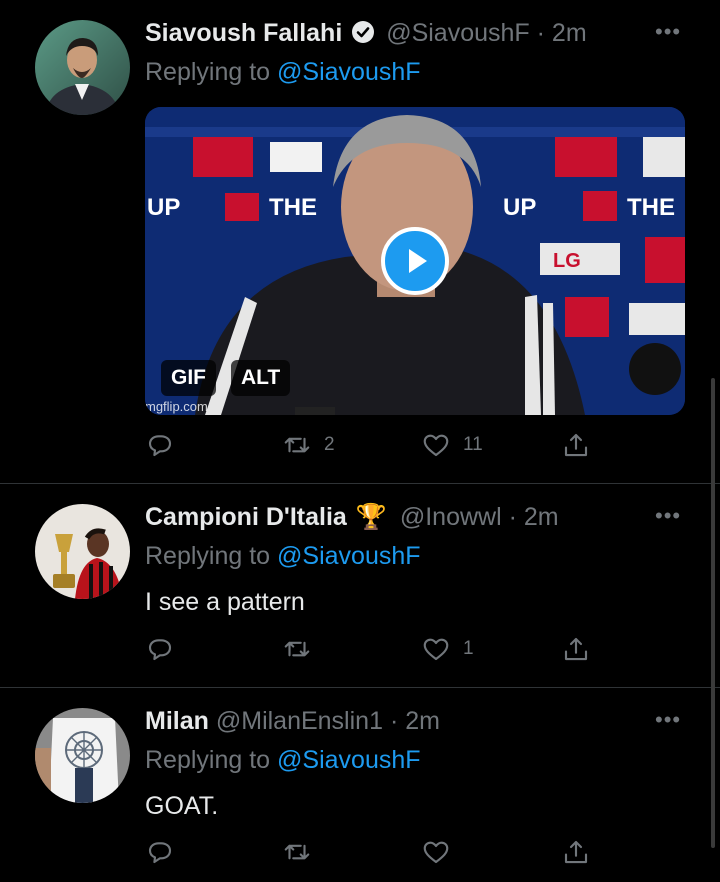 The image size is (720, 882). Describe the element at coordinates (458, 33) in the screenshot. I see `user-handle: @SiavoushF` at that location.